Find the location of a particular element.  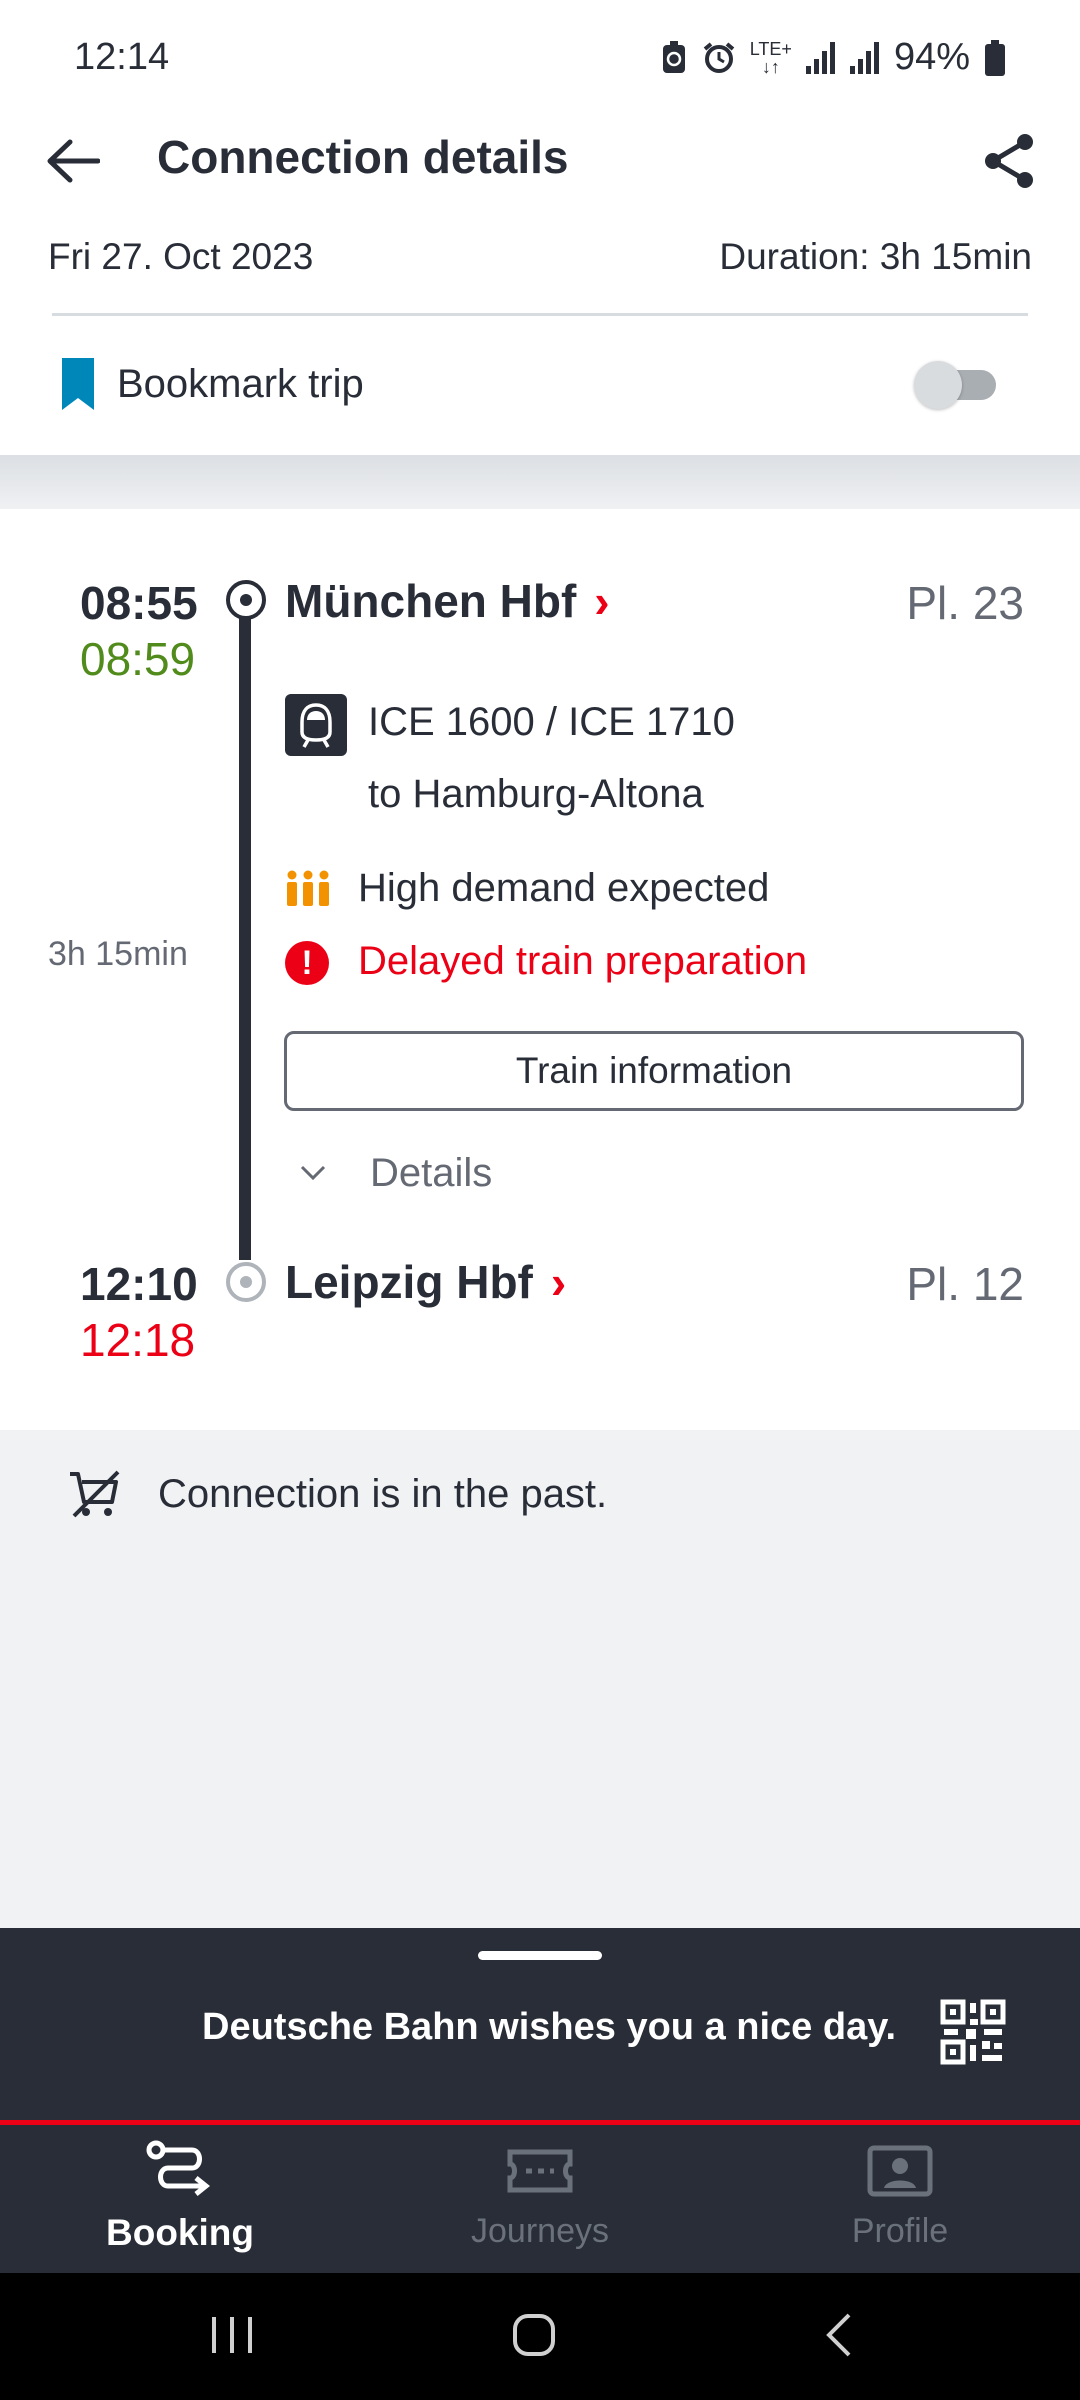

departure-time-planned: 08:55 is located at coordinates (139, 603).